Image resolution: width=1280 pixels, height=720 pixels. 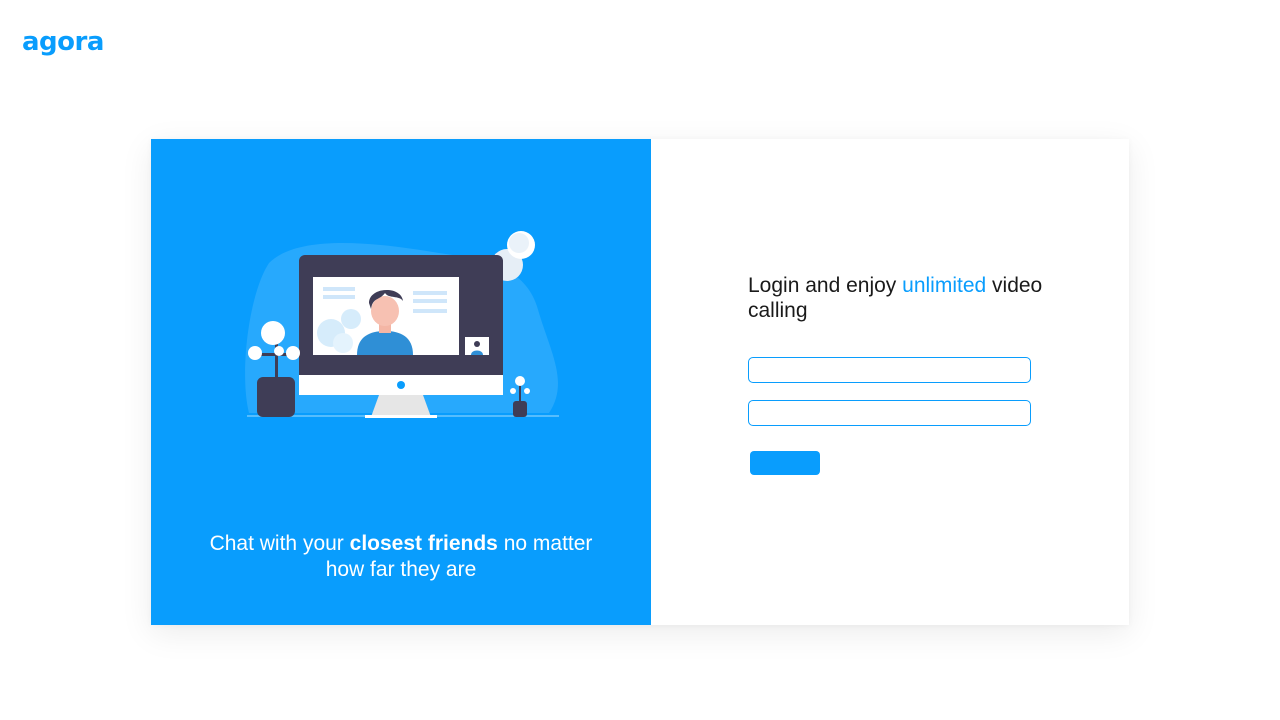 I want to click on agora-logo: agora, so click(x=63, y=42).